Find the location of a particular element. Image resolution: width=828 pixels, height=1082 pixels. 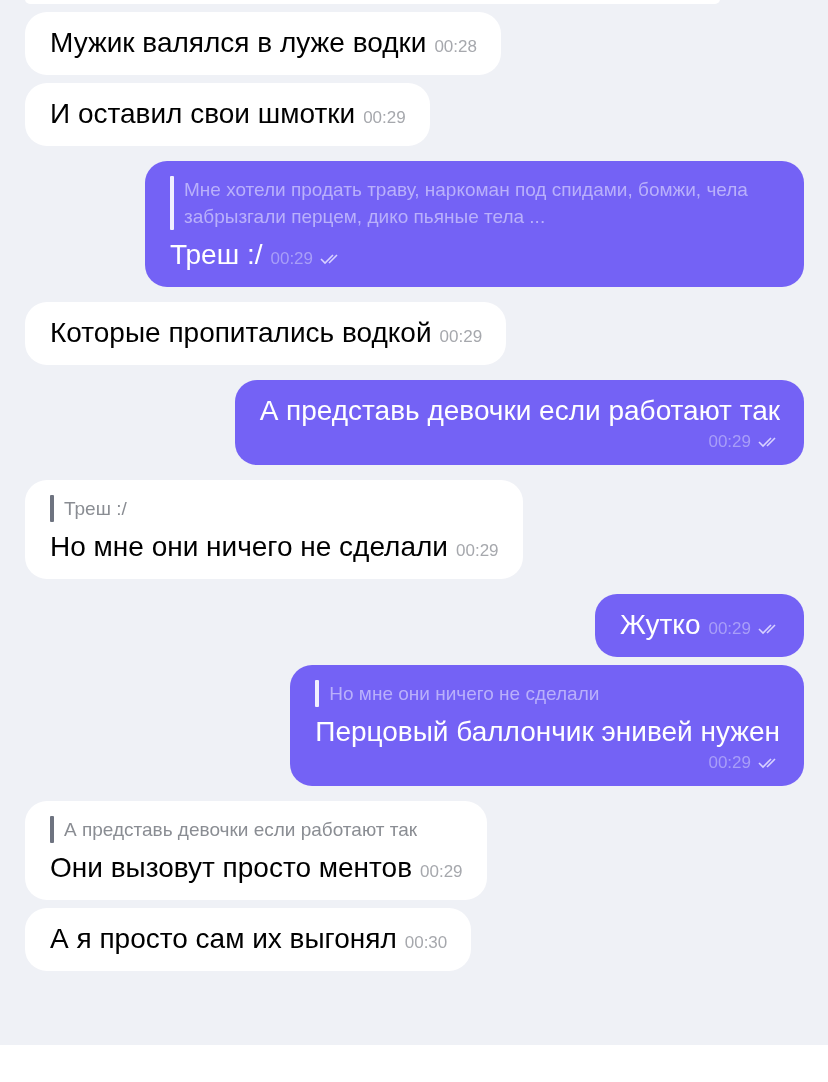

quoted-text: Треш :/ is located at coordinates (95, 509).